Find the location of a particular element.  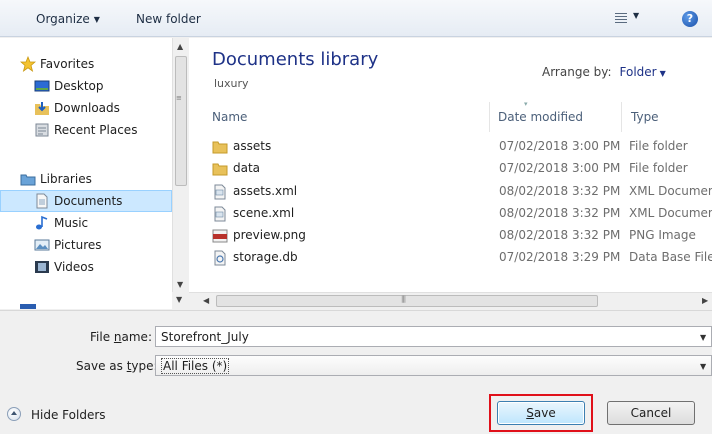

nav-item-label: Desktop is located at coordinates (79, 86).